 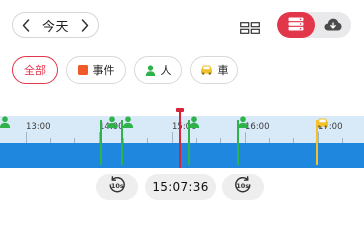 I want to click on recording-bar, so click(x=182, y=155).